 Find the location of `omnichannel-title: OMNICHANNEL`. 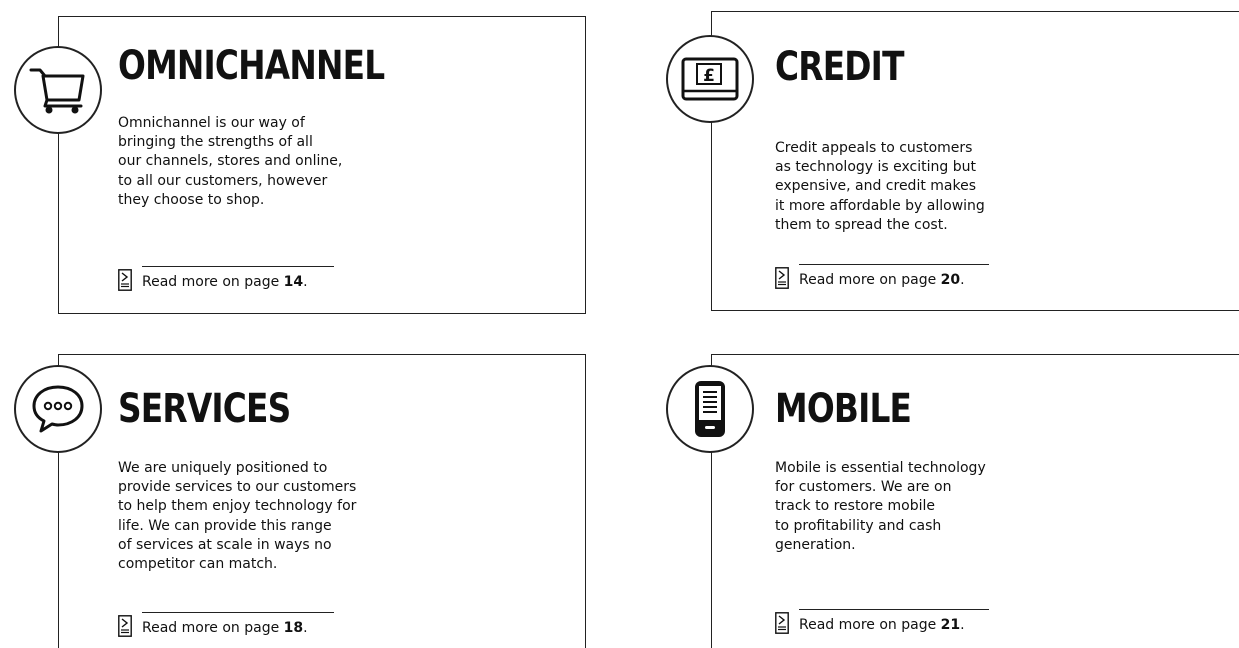

omnichannel-title: OMNICHANNEL is located at coordinates (251, 66).